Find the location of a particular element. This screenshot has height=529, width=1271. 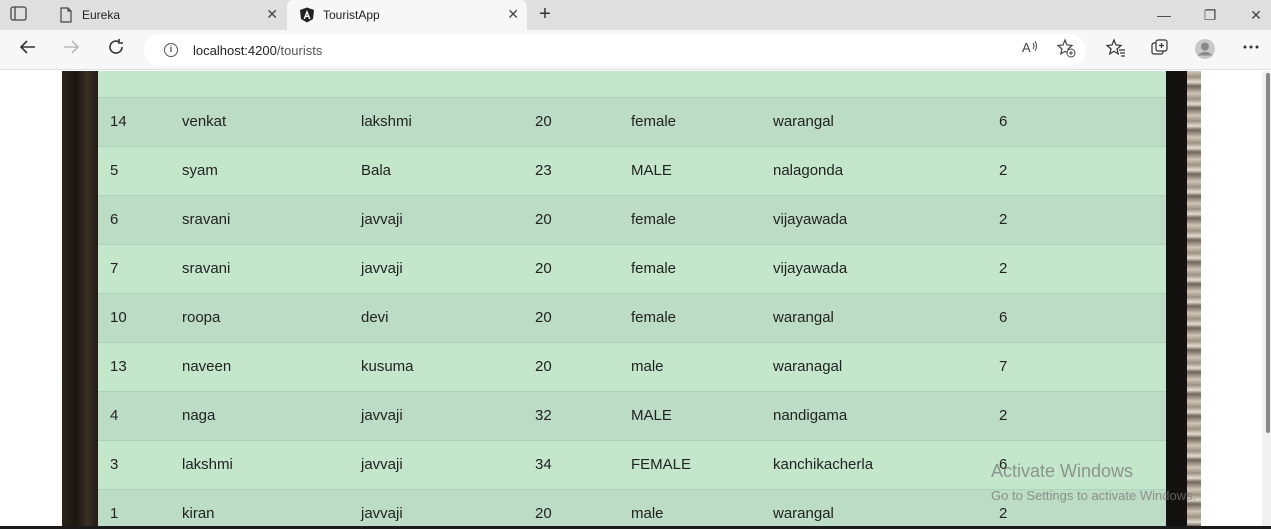

angular-icon is located at coordinates (307, 15).